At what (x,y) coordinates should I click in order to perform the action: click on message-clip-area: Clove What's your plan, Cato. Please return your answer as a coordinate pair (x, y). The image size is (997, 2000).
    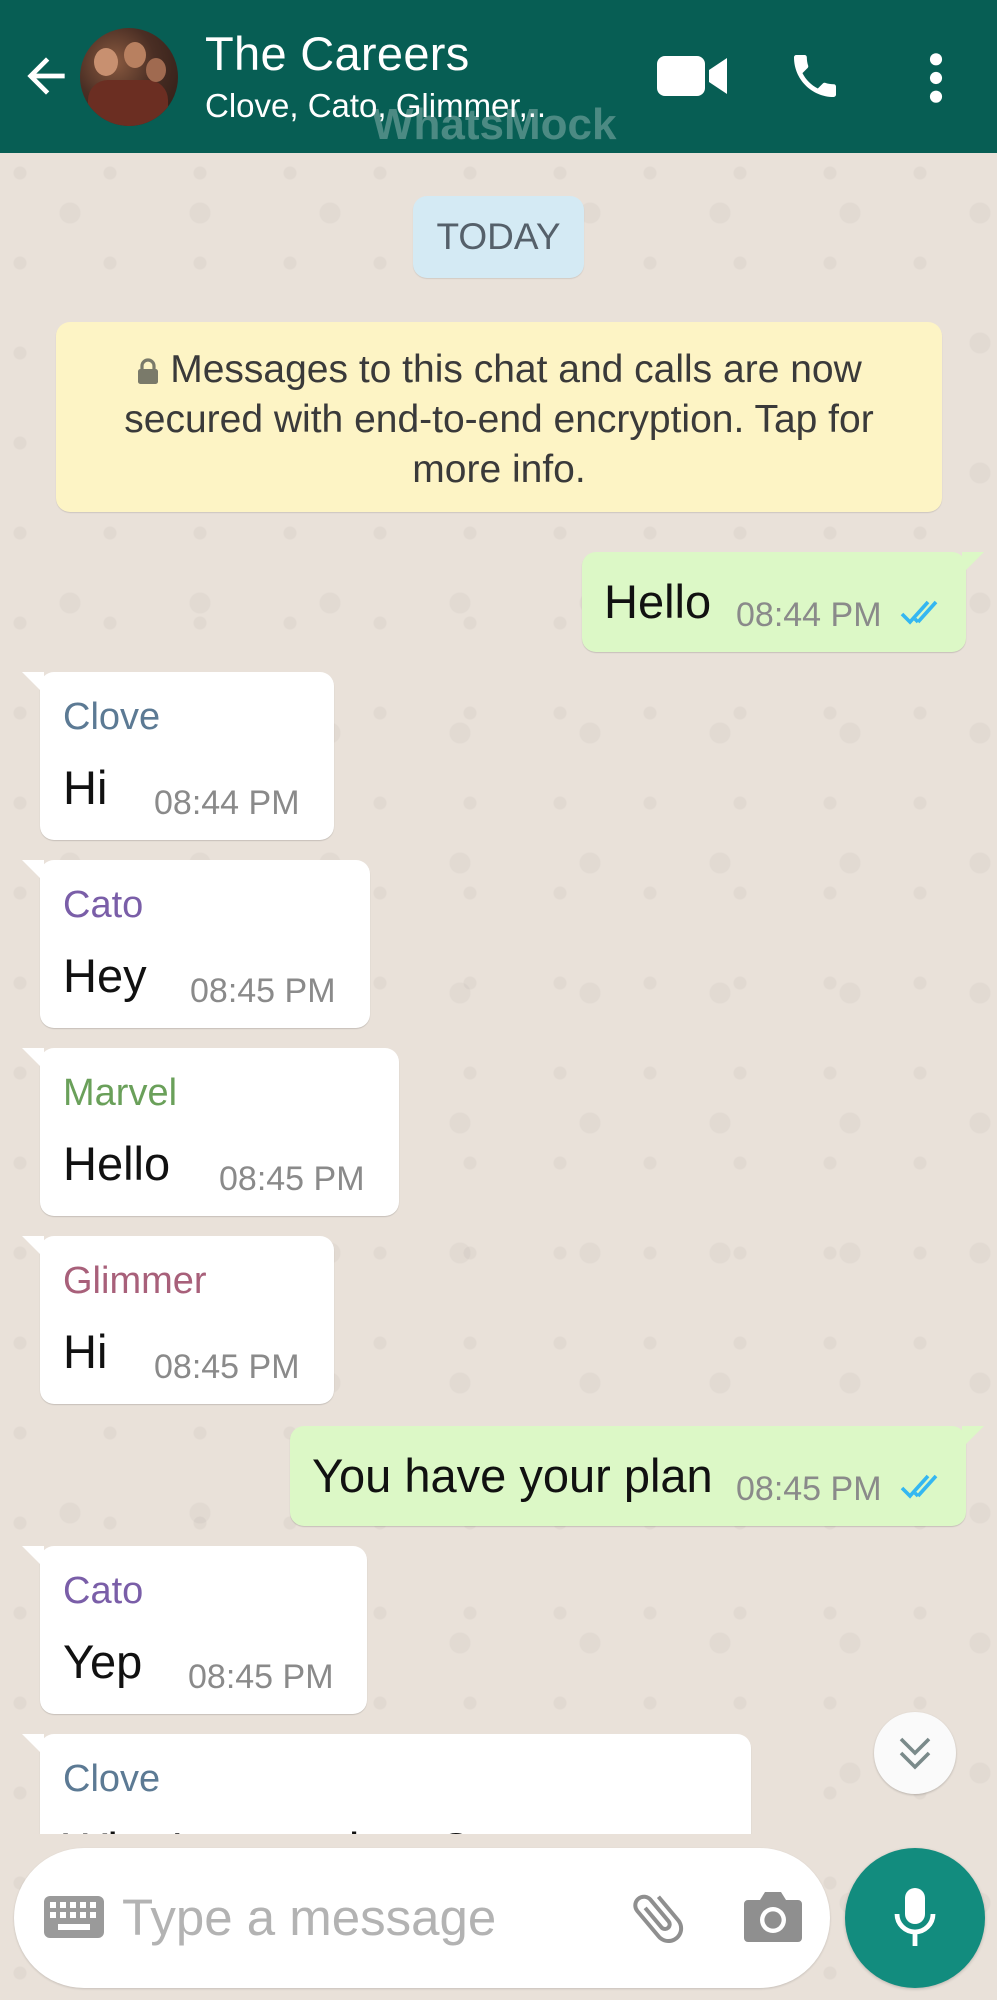
    Looking at the image, I should click on (498, 1782).